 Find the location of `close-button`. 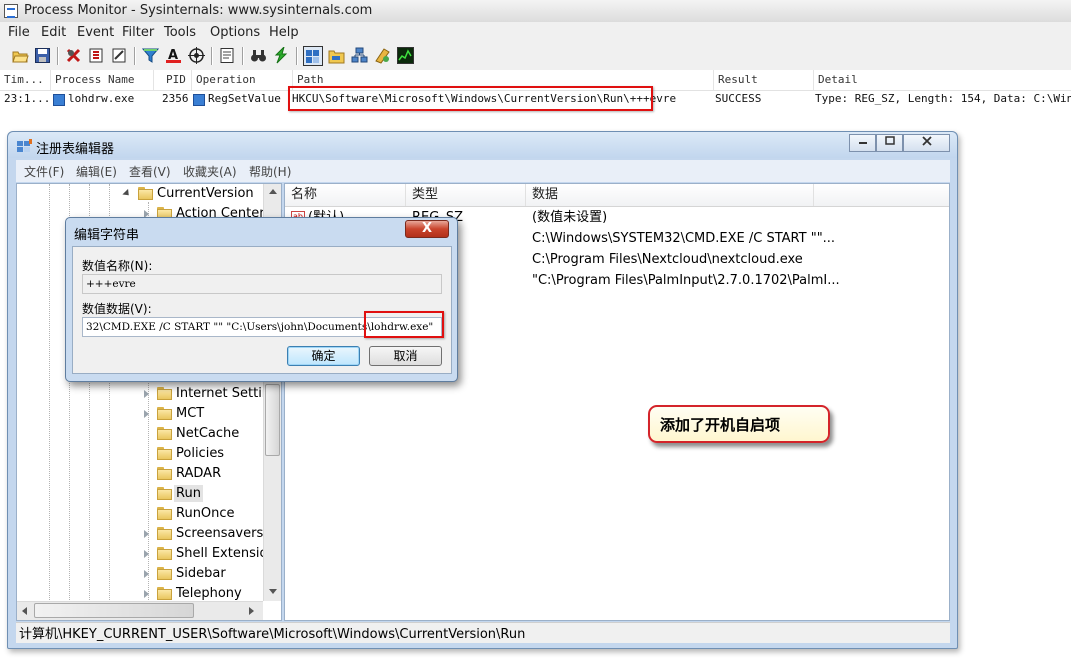

close-button is located at coordinates (926, 143).